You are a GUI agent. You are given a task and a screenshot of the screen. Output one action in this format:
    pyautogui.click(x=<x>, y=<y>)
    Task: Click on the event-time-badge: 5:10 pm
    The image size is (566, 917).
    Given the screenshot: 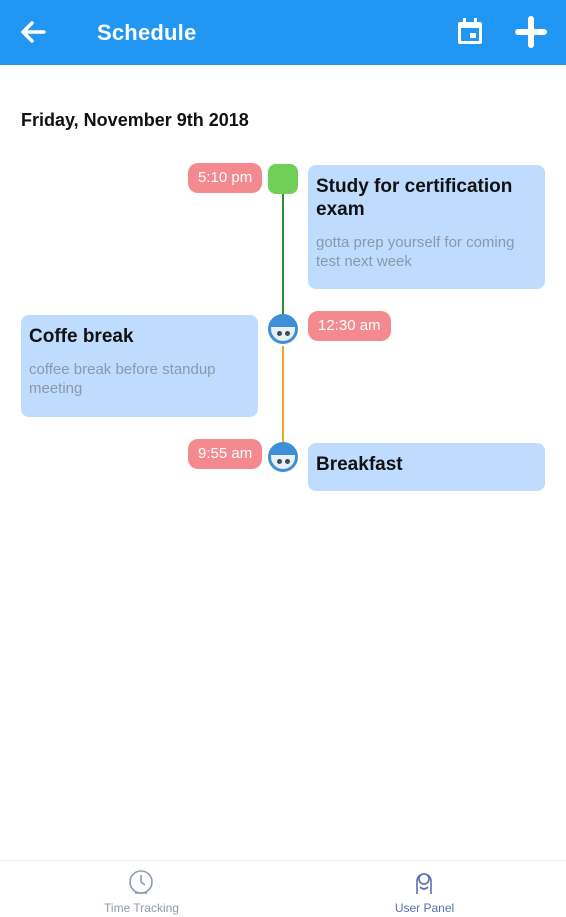 What is the action you would take?
    pyautogui.click(x=225, y=178)
    